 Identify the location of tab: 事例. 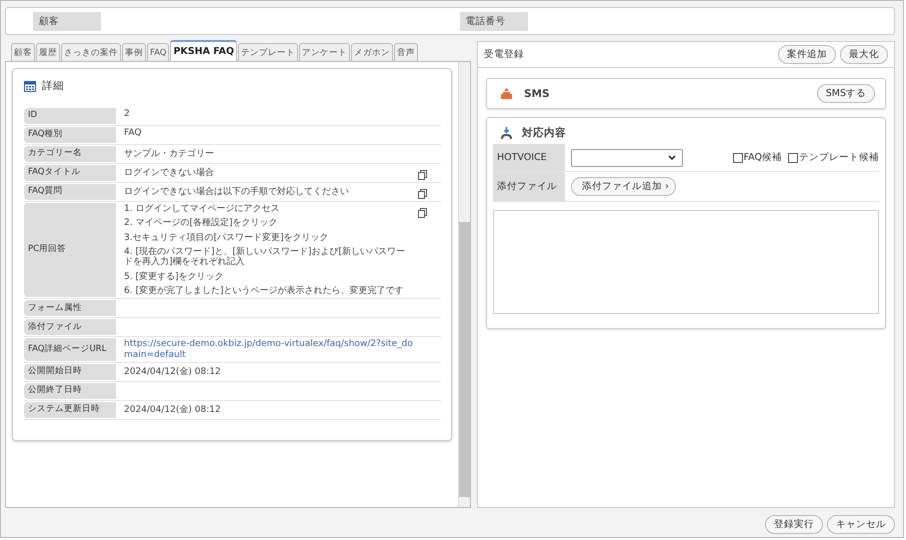
(134, 52).